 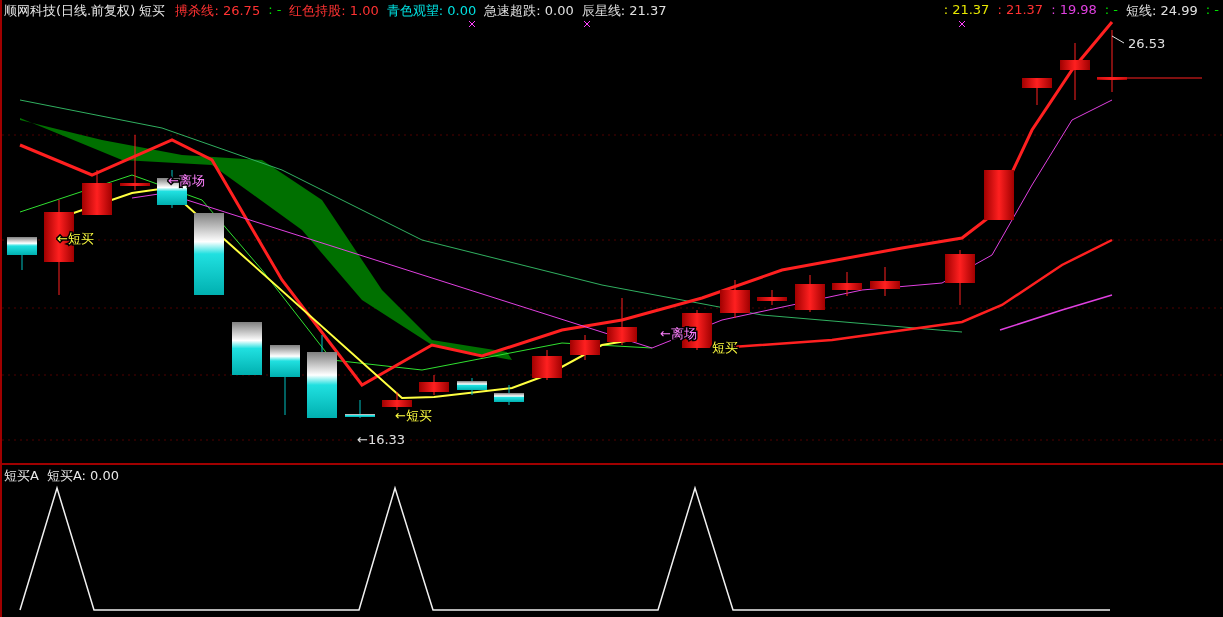 I want to click on chart-annotation: ←离场, so click(x=186, y=180).